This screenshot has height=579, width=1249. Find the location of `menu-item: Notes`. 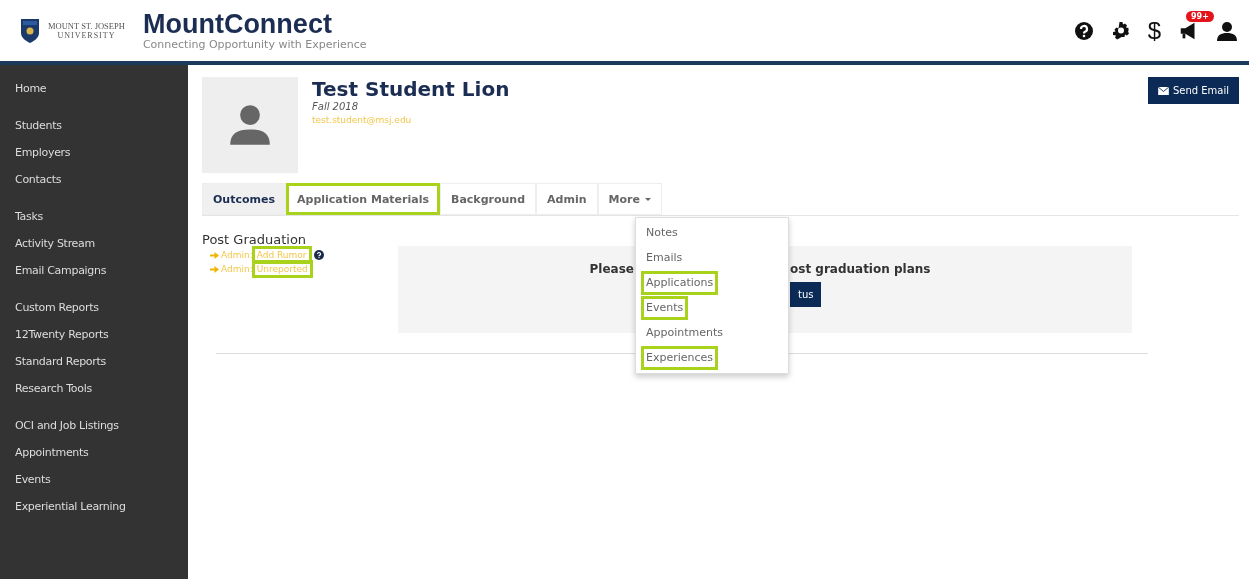

menu-item: Notes is located at coordinates (662, 233).